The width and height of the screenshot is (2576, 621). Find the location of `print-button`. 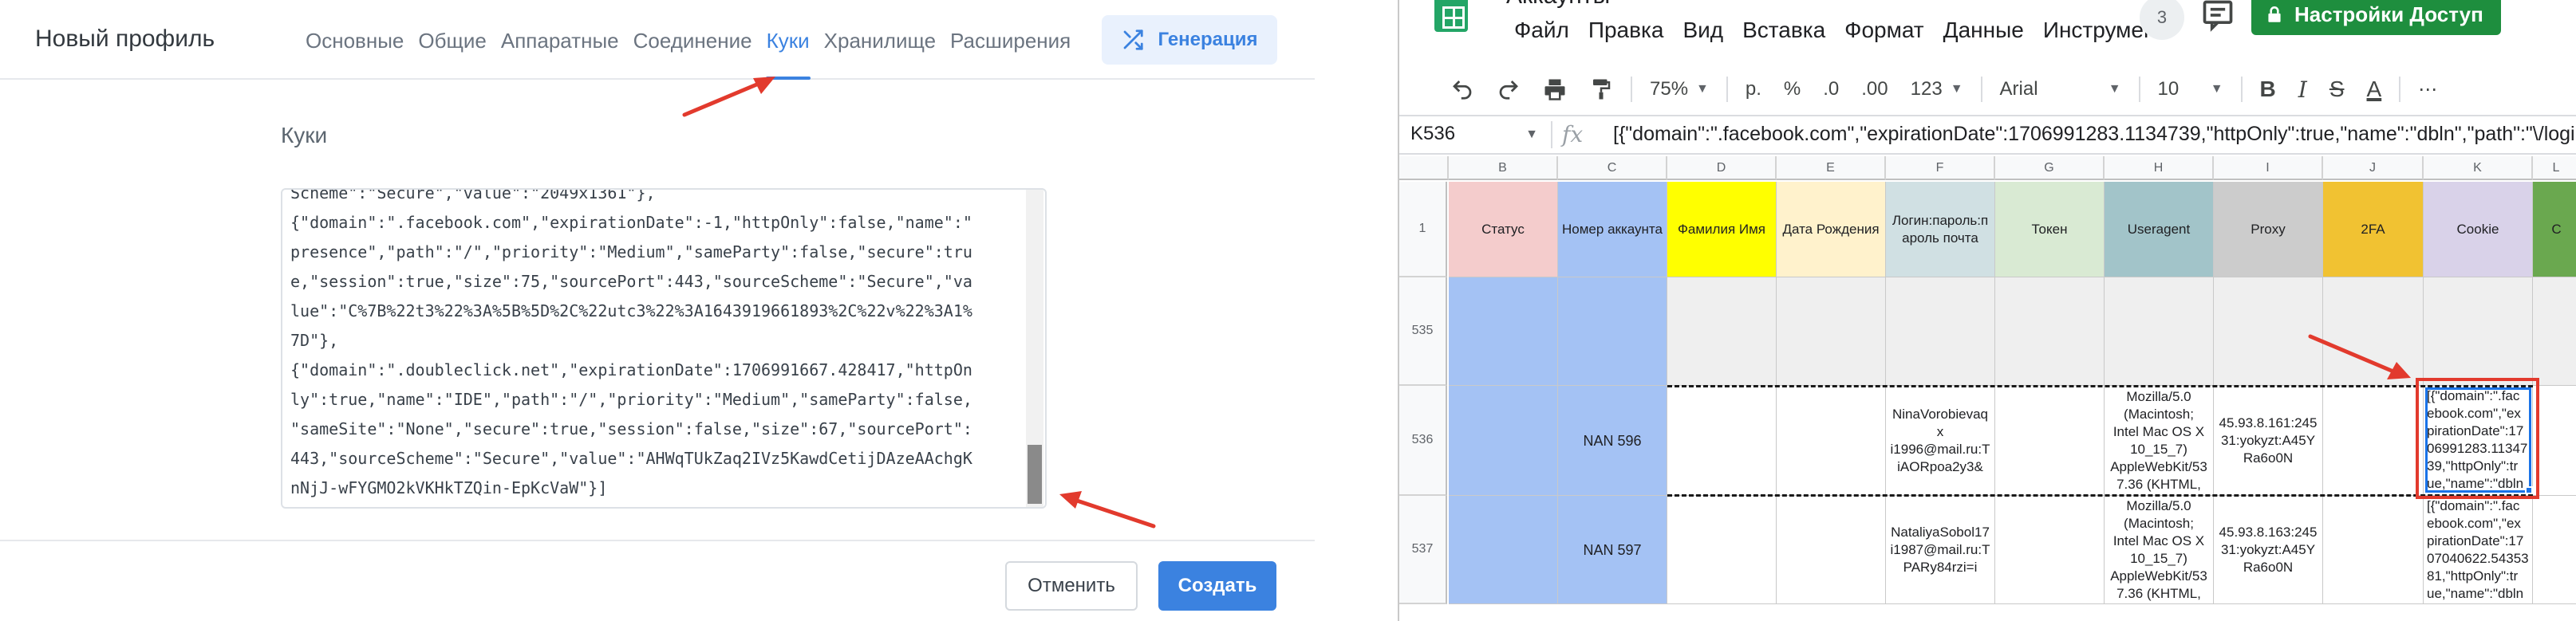

print-button is located at coordinates (1555, 89).